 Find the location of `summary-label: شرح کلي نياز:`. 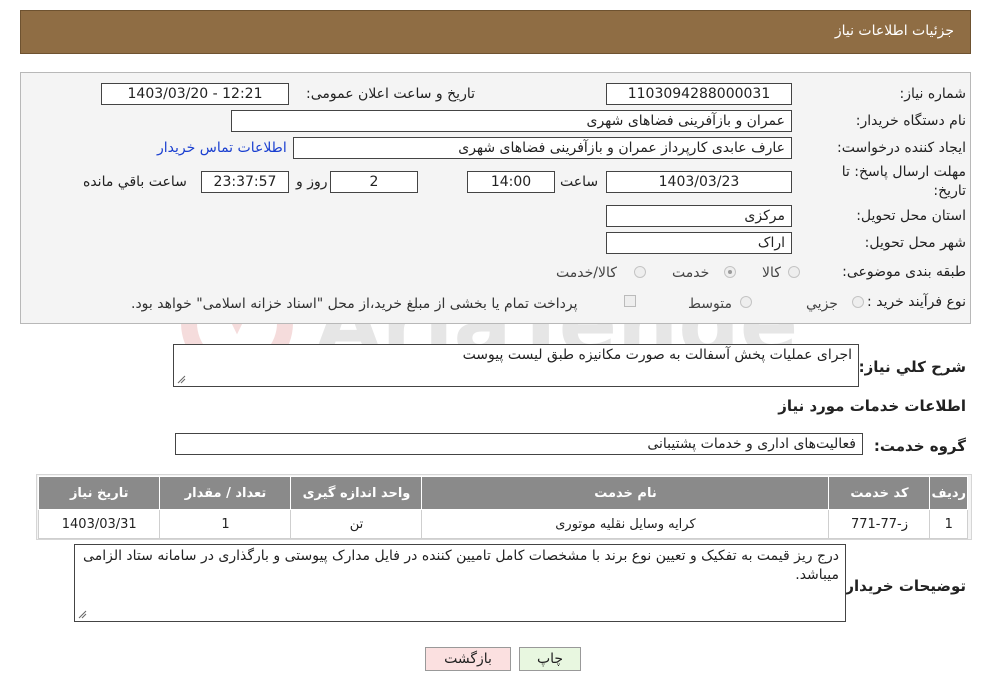

summary-label: شرح کلي نياز: is located at coordinates (912, 367).